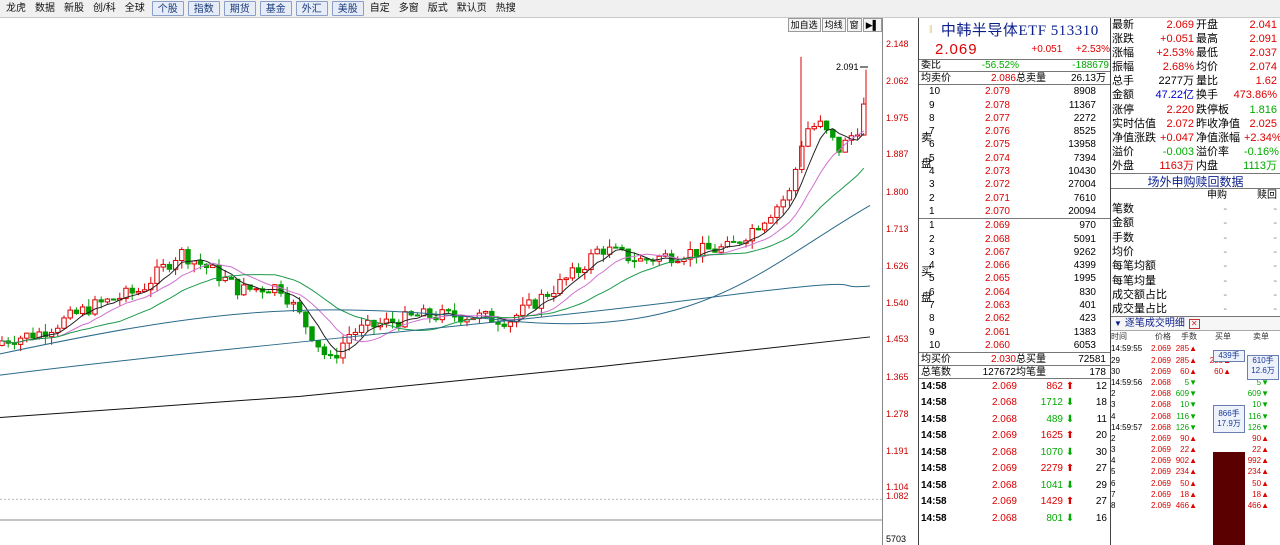  Describe the element at coordinates (1084, 198) in the screenshot. I see `level-volume: 7610` at that location.